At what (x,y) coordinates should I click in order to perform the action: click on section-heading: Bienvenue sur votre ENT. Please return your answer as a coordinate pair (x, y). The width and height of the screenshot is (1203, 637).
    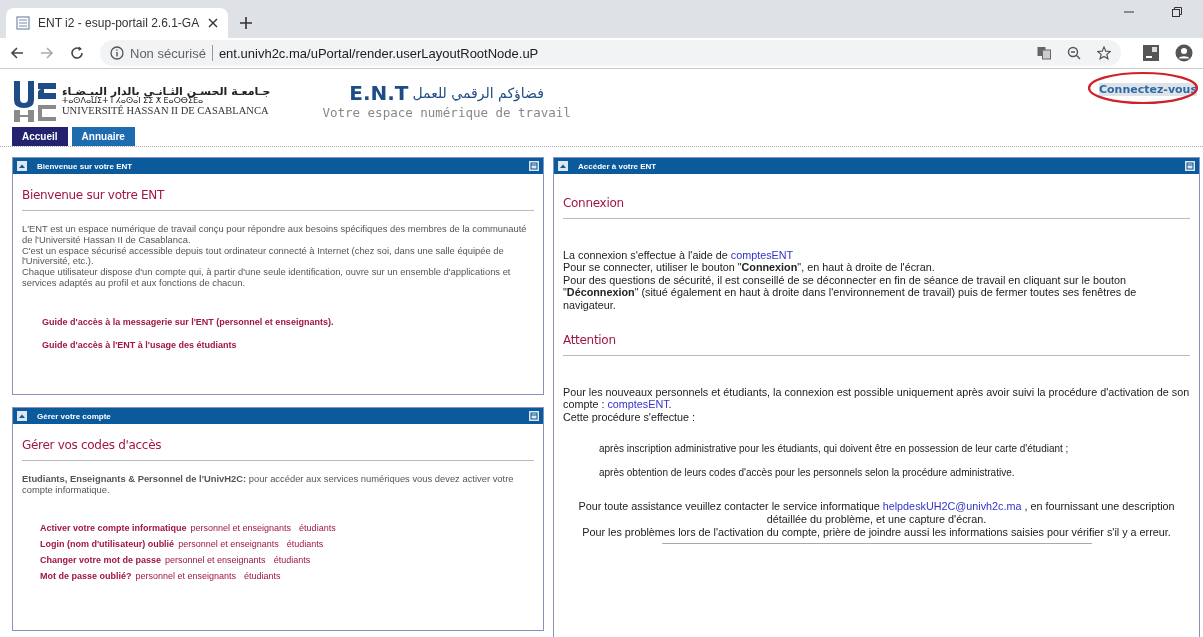
    Looking at the image, I should click on (94, 195).